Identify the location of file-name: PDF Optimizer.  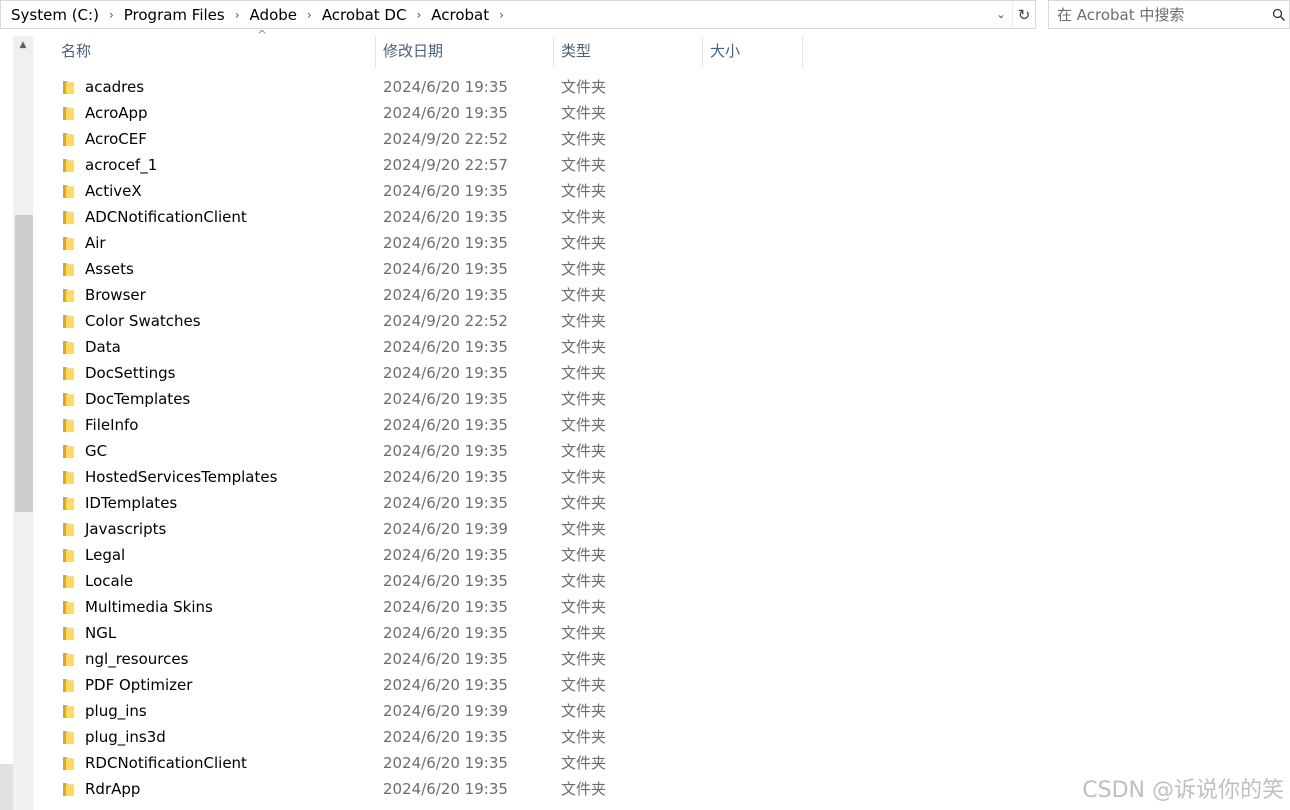
(138, 685).